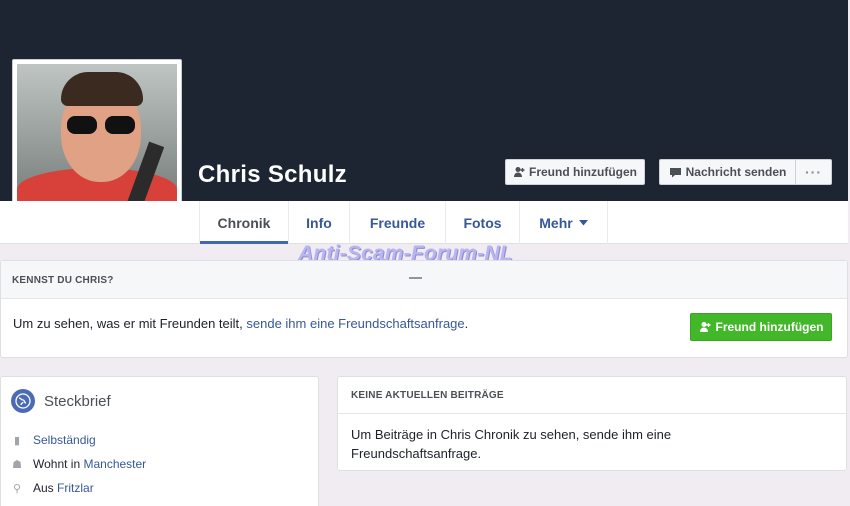  Describe the element at coordinates (592, 413) in the screenshot. I see `divider` at that location.